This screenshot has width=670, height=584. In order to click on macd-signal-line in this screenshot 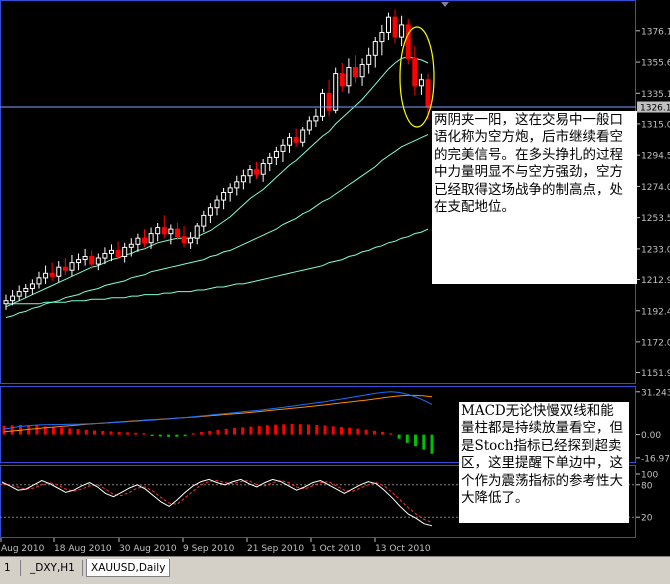, I will do `click(218, 413)`.